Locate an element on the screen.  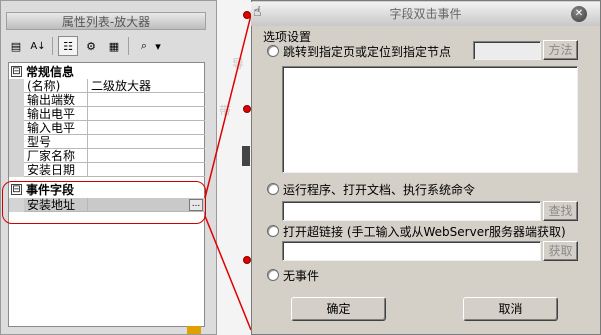
radio-open-link is located at coordinates (273, 231).